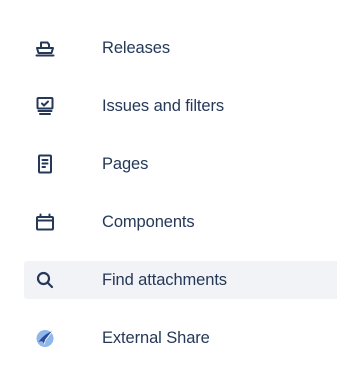  Describe the element at coordinates (45, 280) in the screenshot. I see `search-icon` at that location.